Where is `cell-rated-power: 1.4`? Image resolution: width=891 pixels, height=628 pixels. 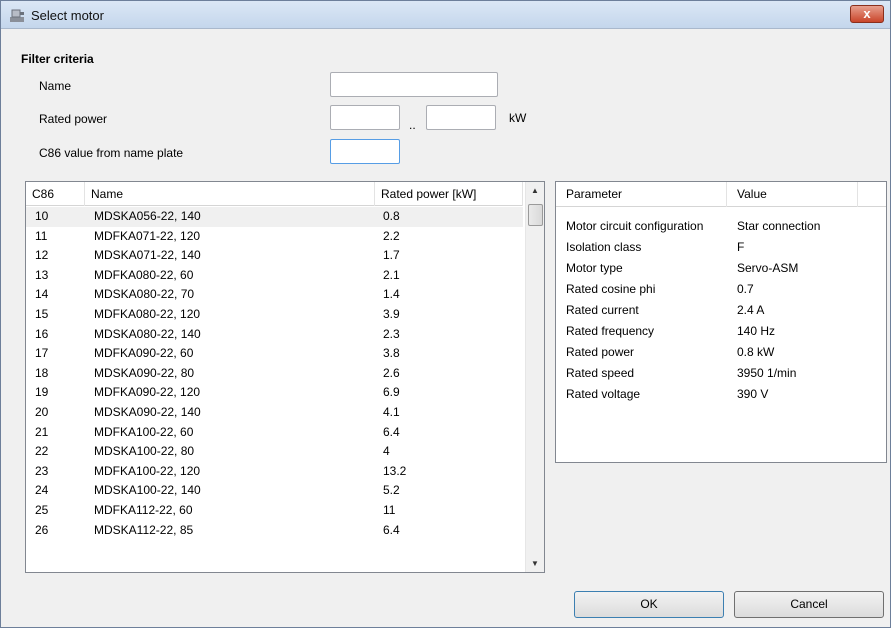 cell-rated-power: 1.4 is located at coordinates (391, 294).